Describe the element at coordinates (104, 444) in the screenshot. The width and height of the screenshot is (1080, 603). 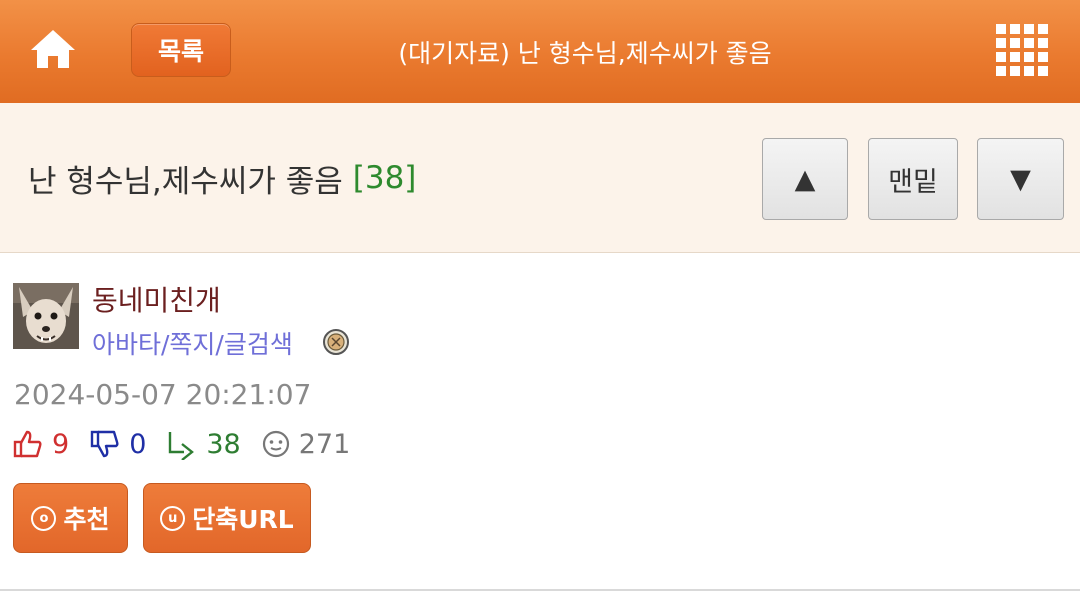
I see `thumbs-down-icon` at that location.